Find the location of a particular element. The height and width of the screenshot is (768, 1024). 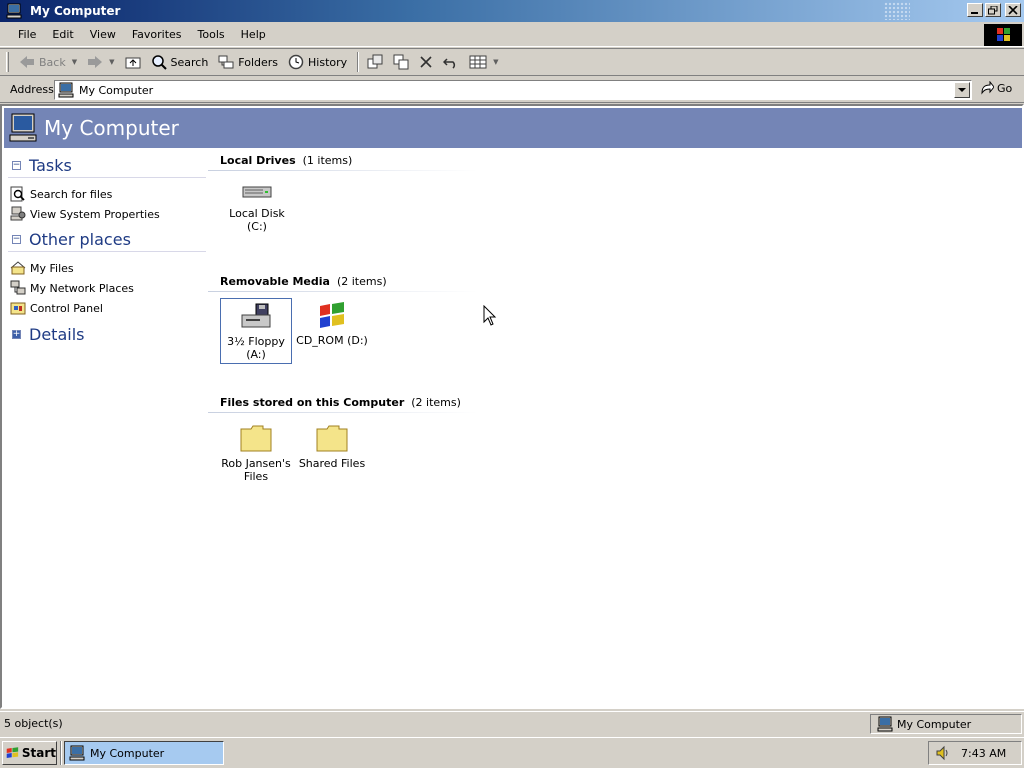

up-folder-icon is located at coordinates (132, 63).